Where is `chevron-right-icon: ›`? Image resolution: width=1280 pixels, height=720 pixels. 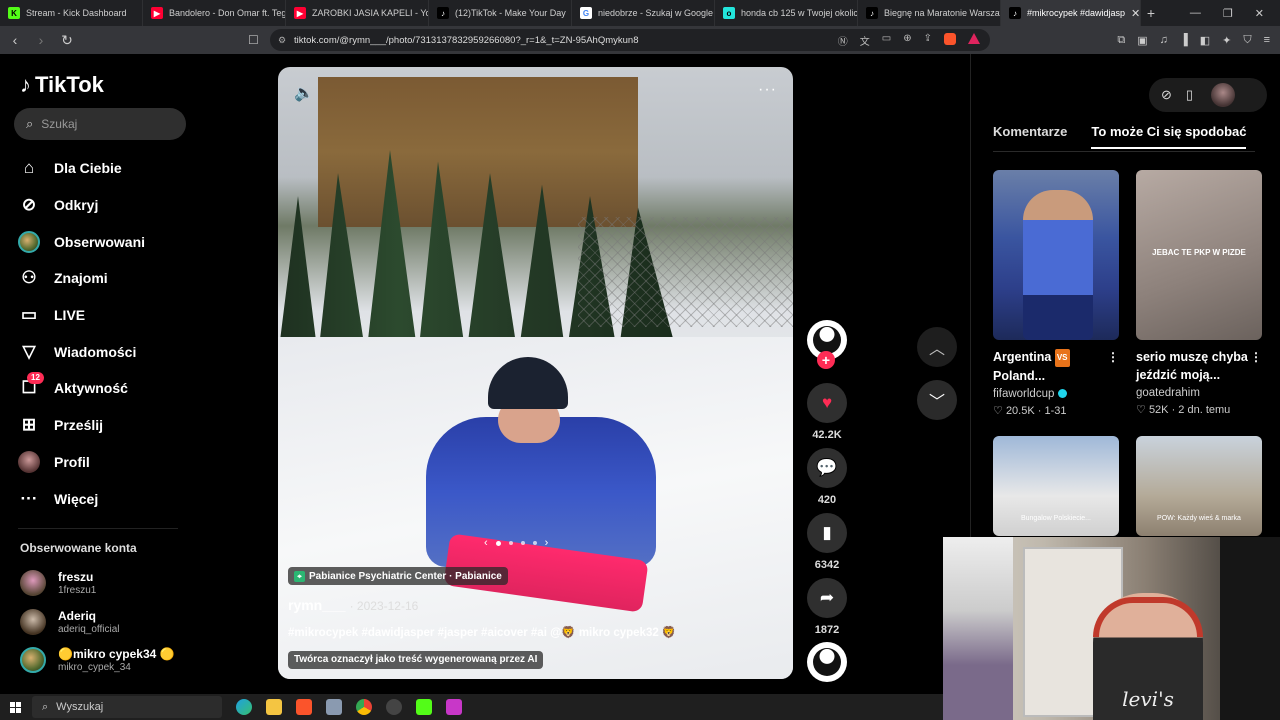
chevron-right-icon: › is located at coordinates (547, 543).